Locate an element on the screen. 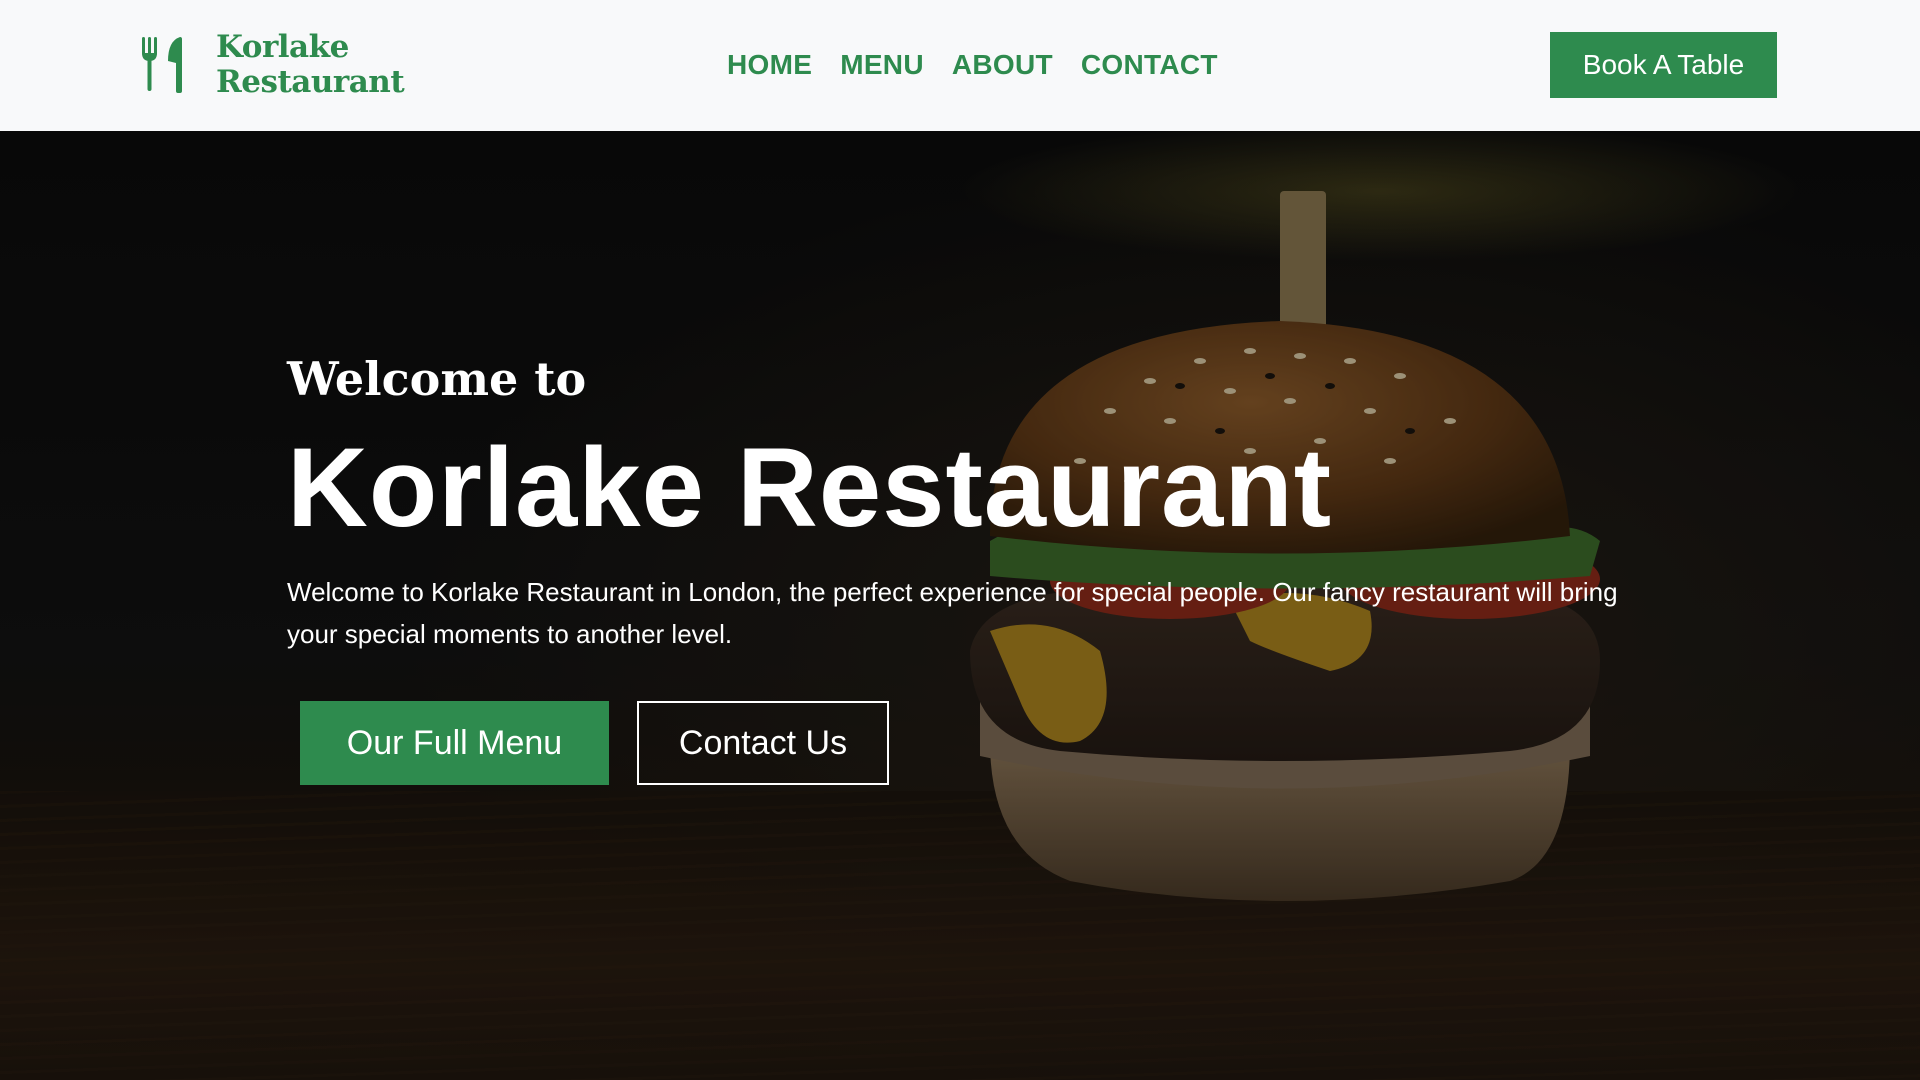  book-table-button: Book A Table is located at coordinates (1663, 65).